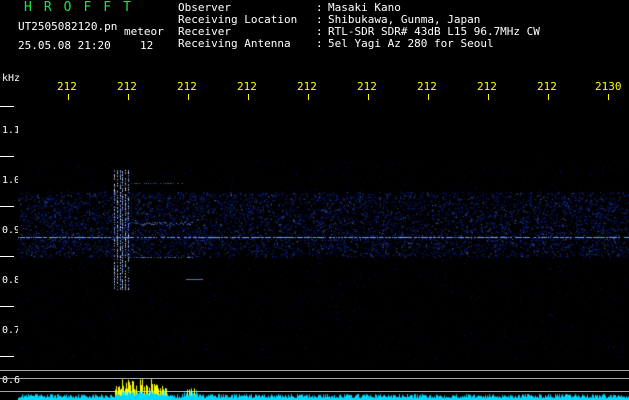 The image size is (629, 400). I want to click on time-tick-label: 2130, so click(608, 86).